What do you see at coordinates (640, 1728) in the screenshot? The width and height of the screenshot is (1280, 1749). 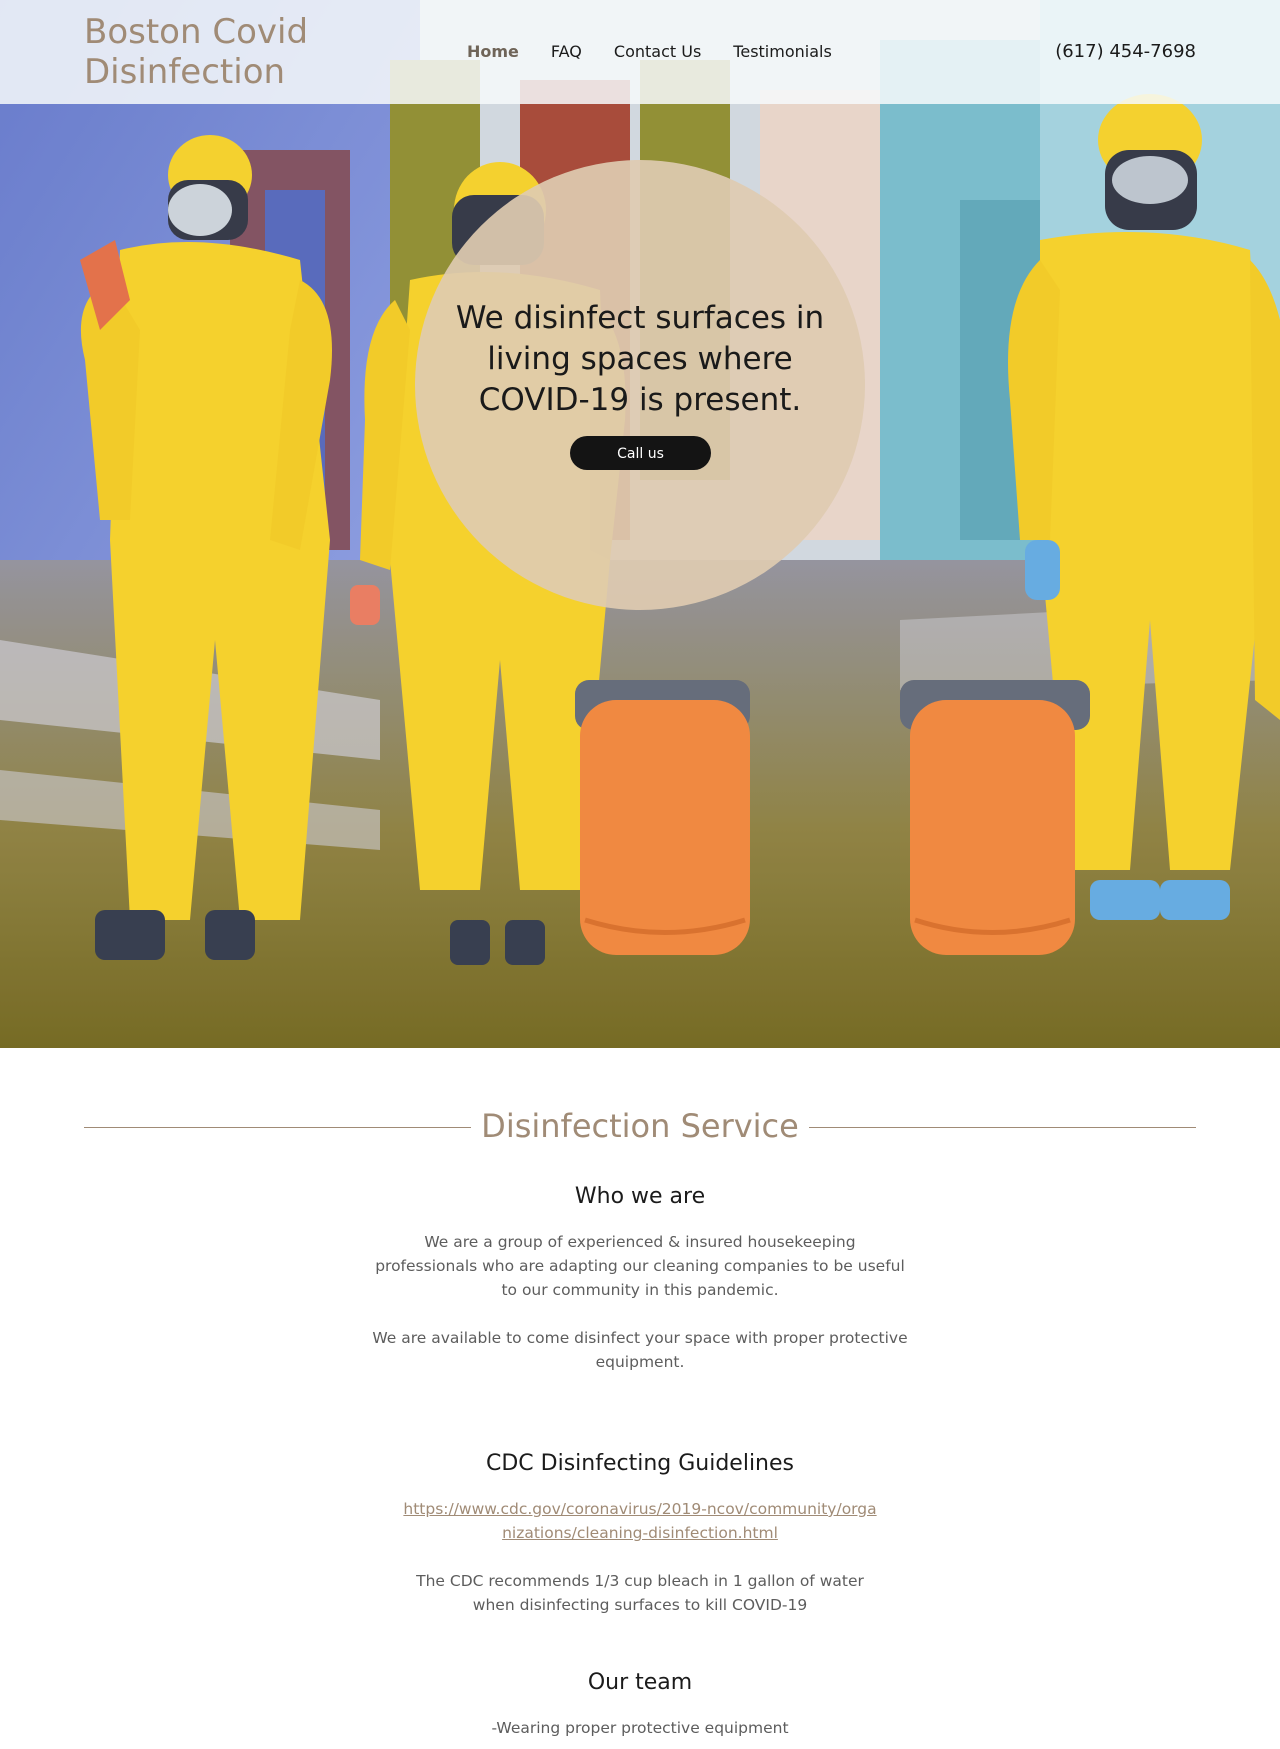 I see `team-item-1: -Wearing proper protective equipment` at bounding box center [640, 1728].